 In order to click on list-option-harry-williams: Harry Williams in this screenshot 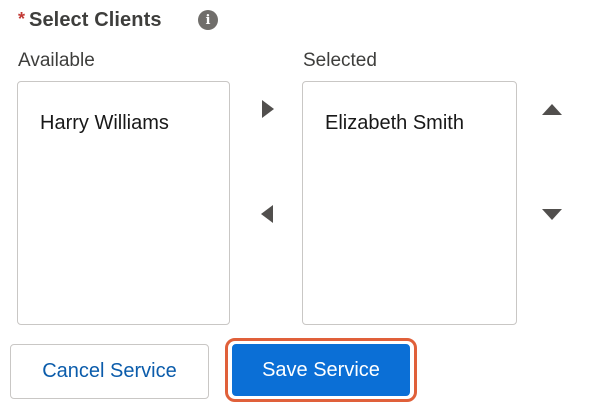, I will do `click(104, 123)`.